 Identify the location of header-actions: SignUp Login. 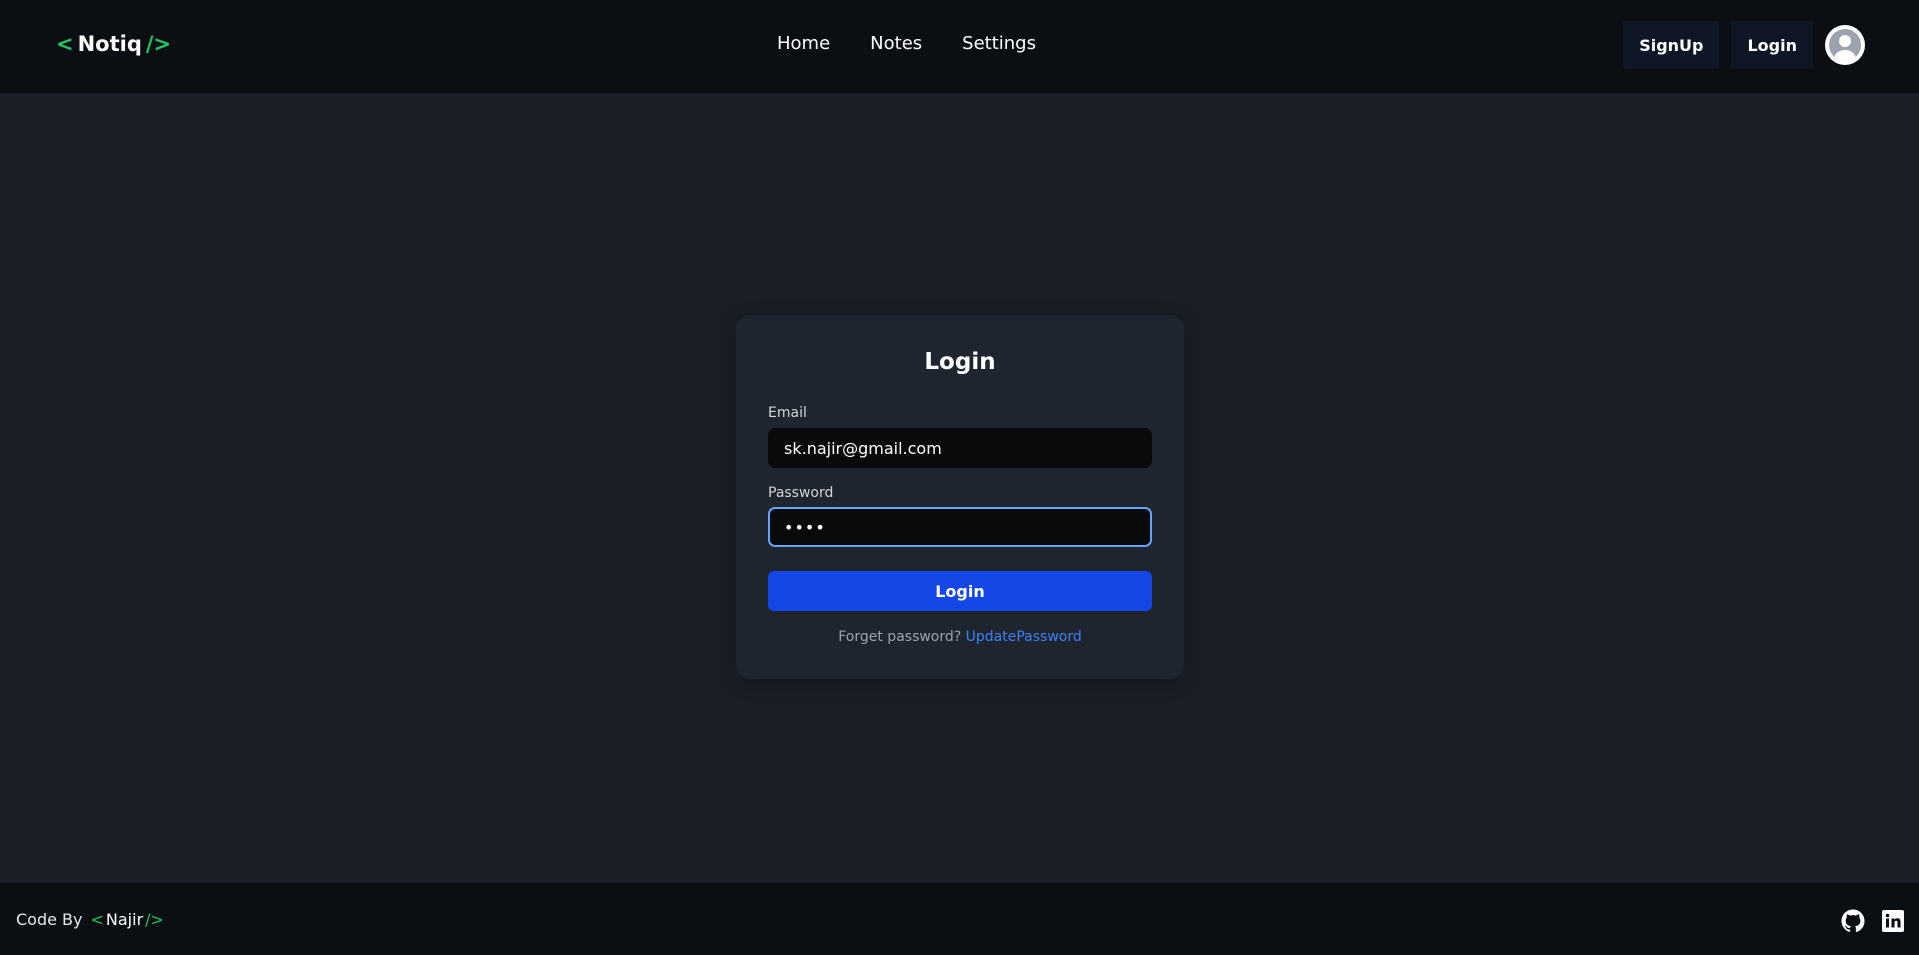
(1744, 45).